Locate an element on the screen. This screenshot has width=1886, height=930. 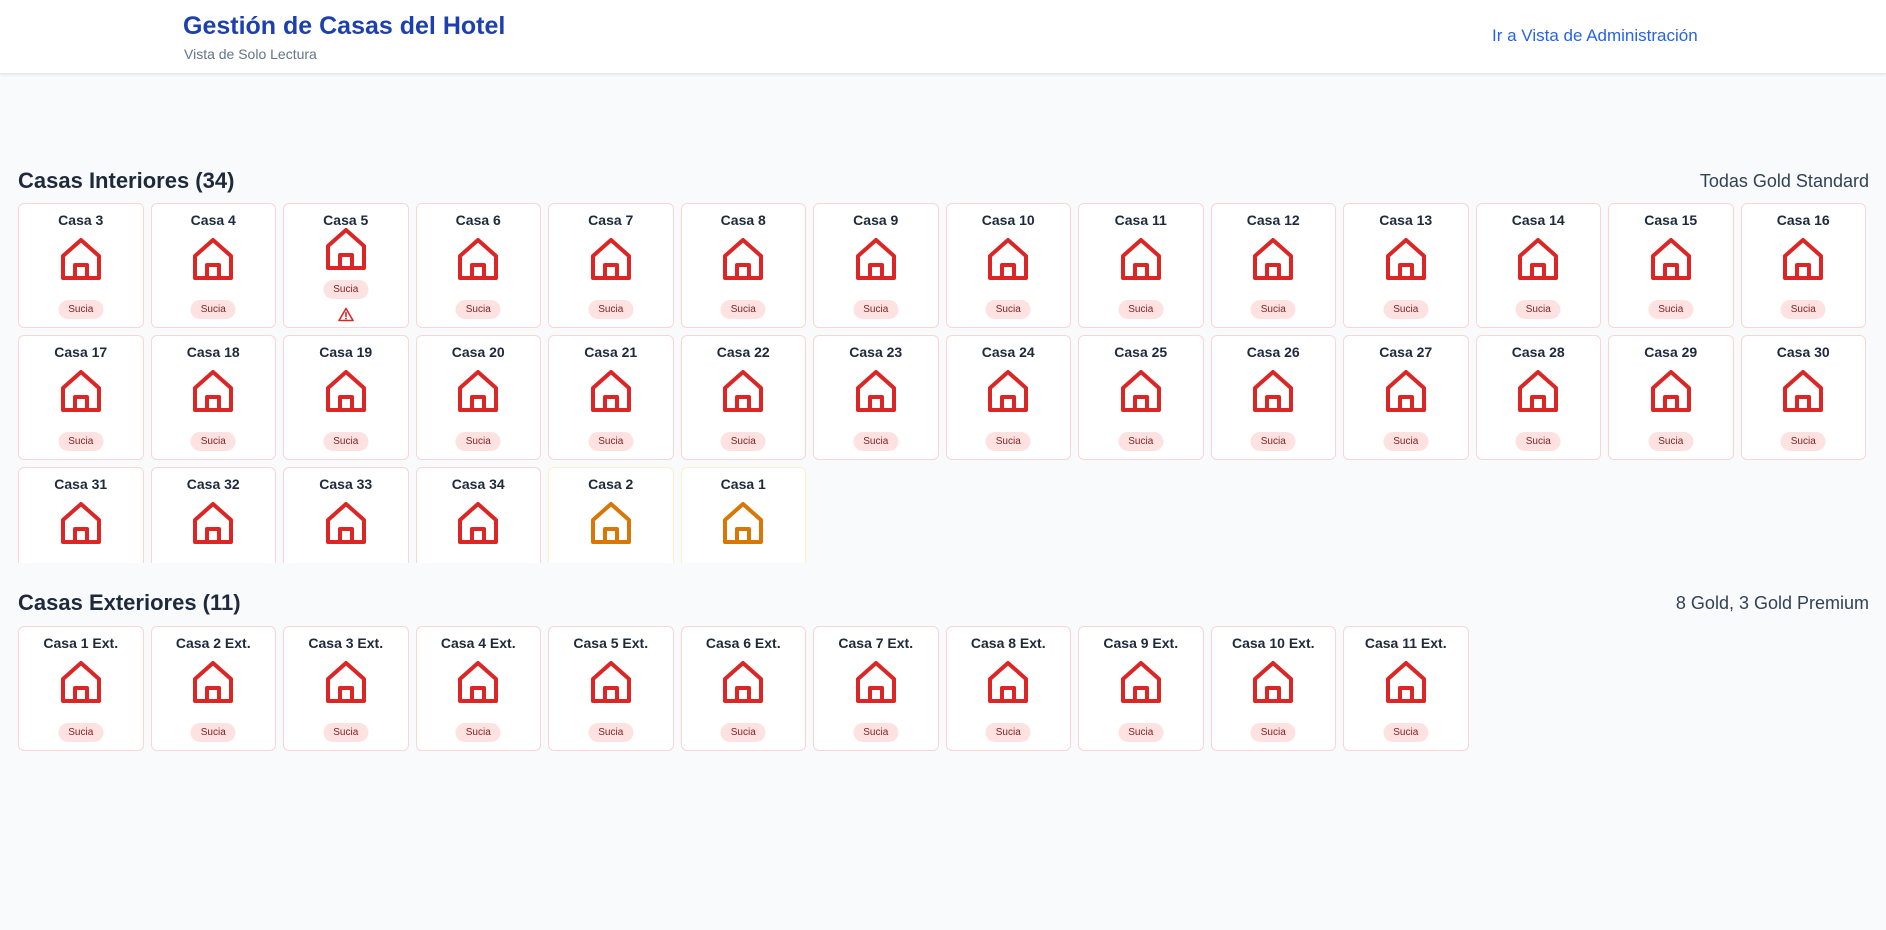
house-name: Casa 27 is located at coordinates (1406, 352).